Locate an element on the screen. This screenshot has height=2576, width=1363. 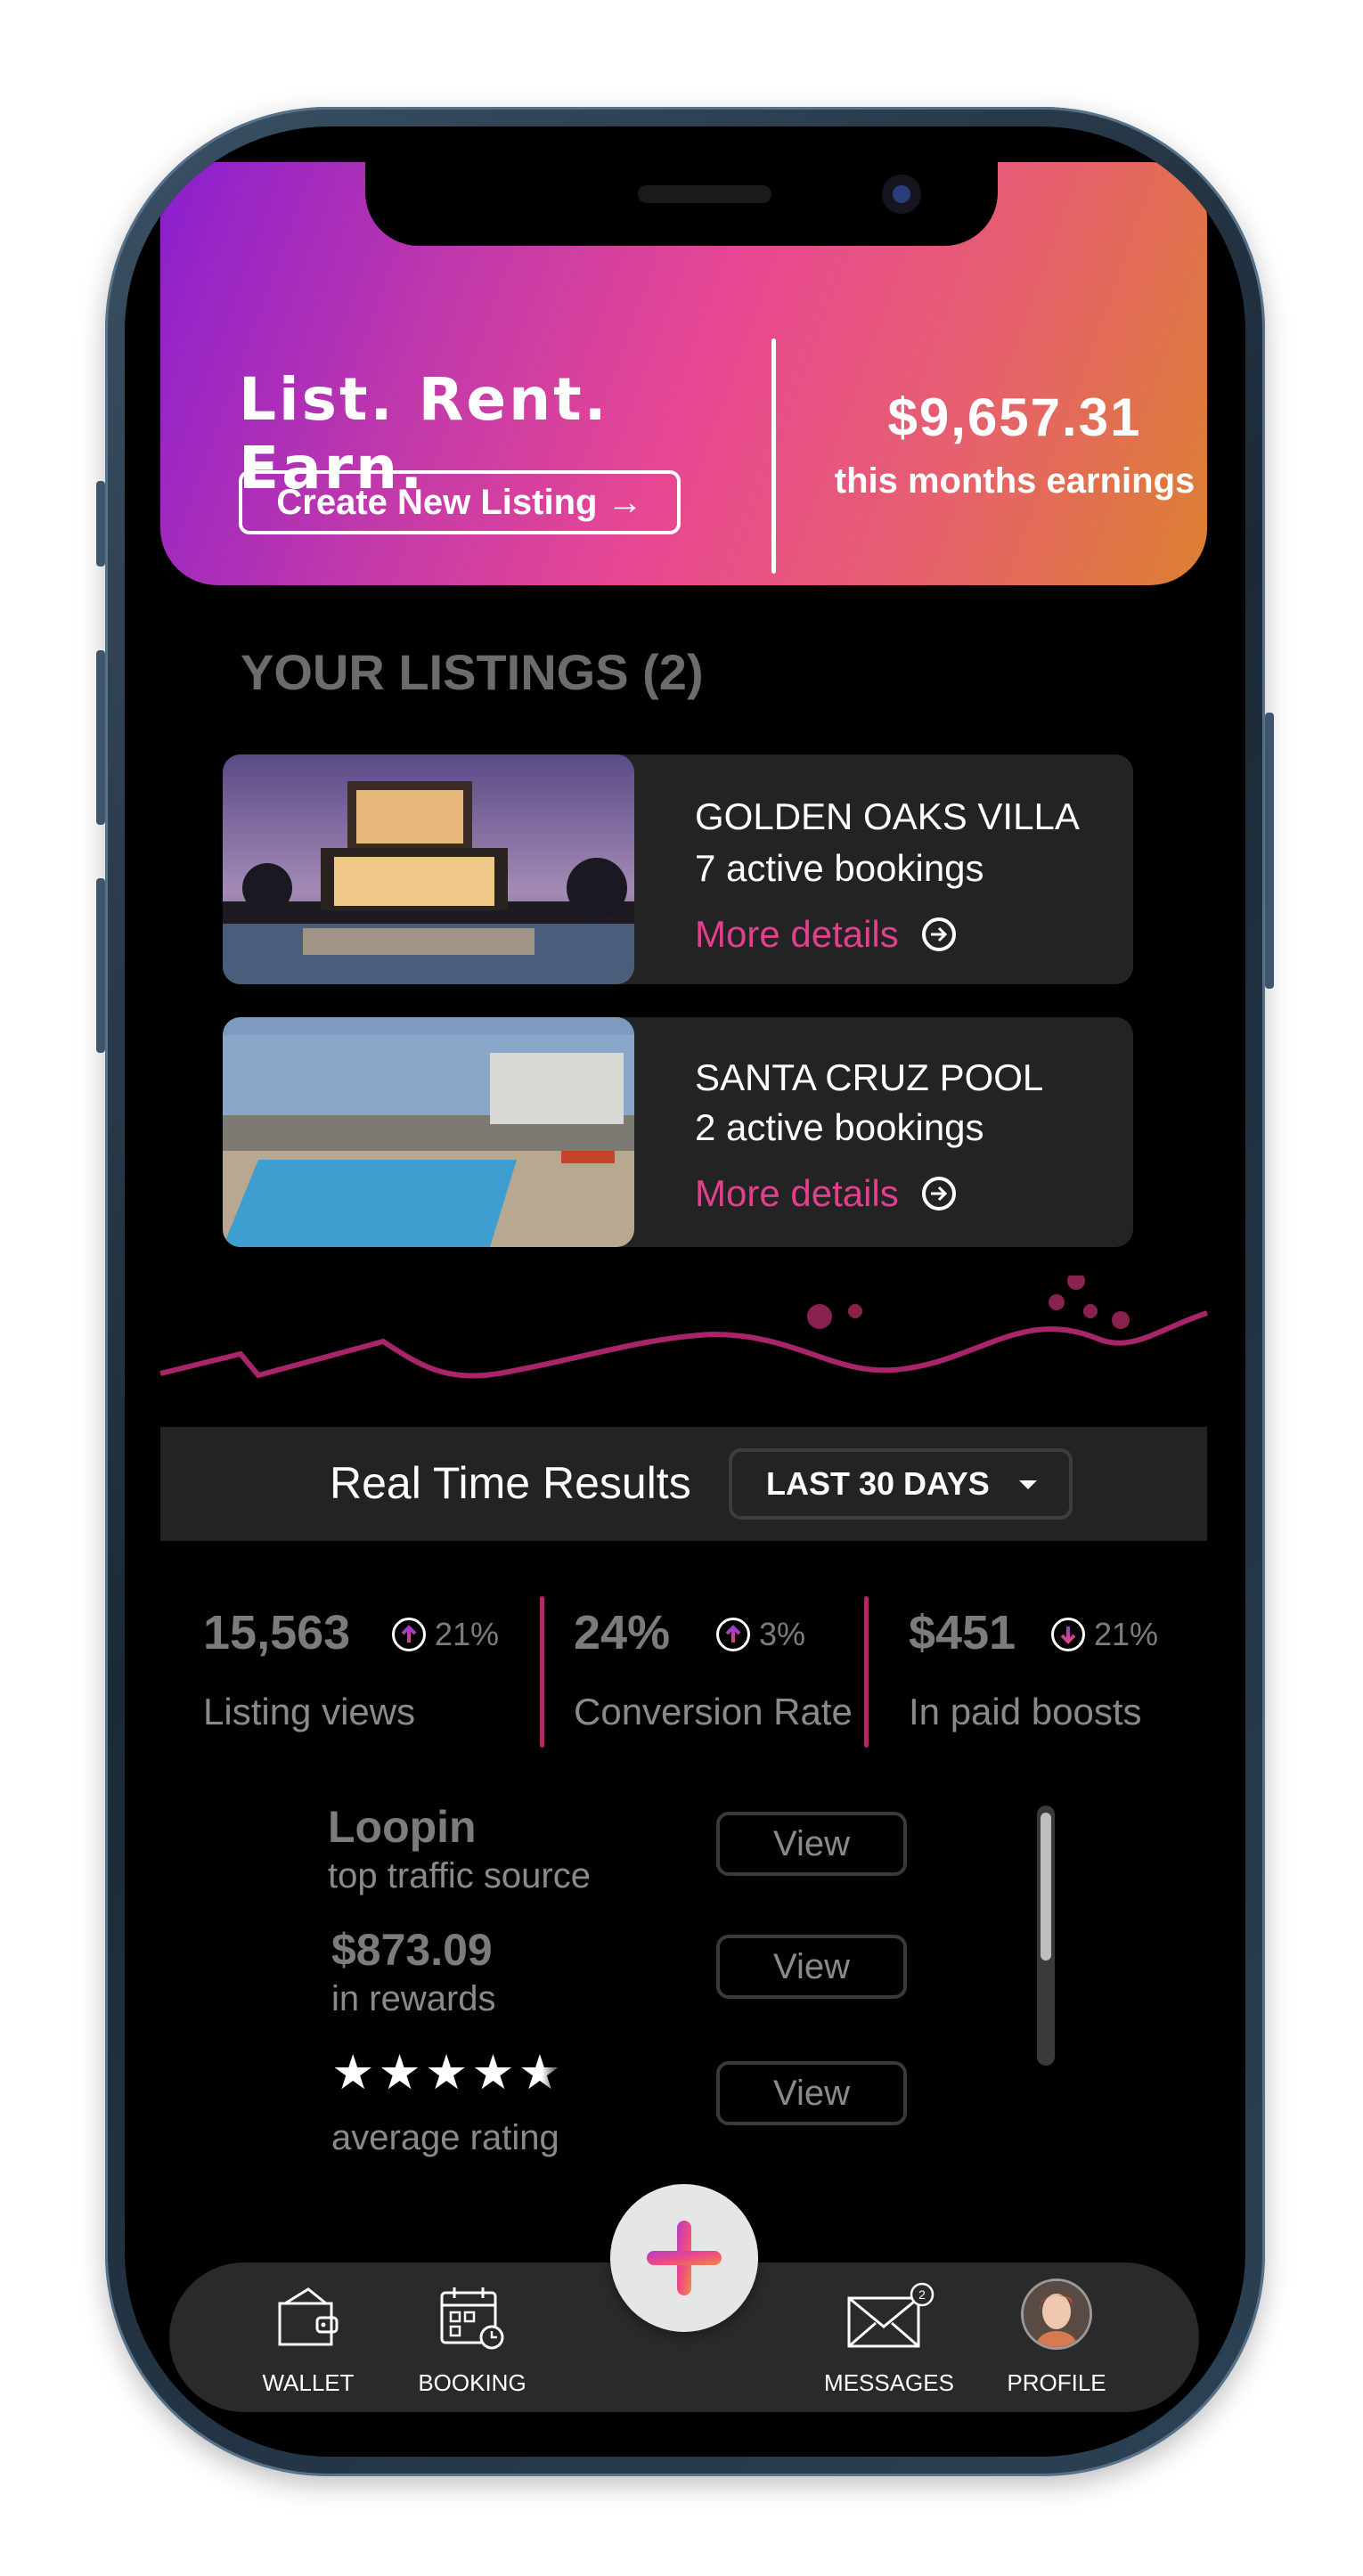
earnings-label: this months earnings is located at coordinates (1015, 481).